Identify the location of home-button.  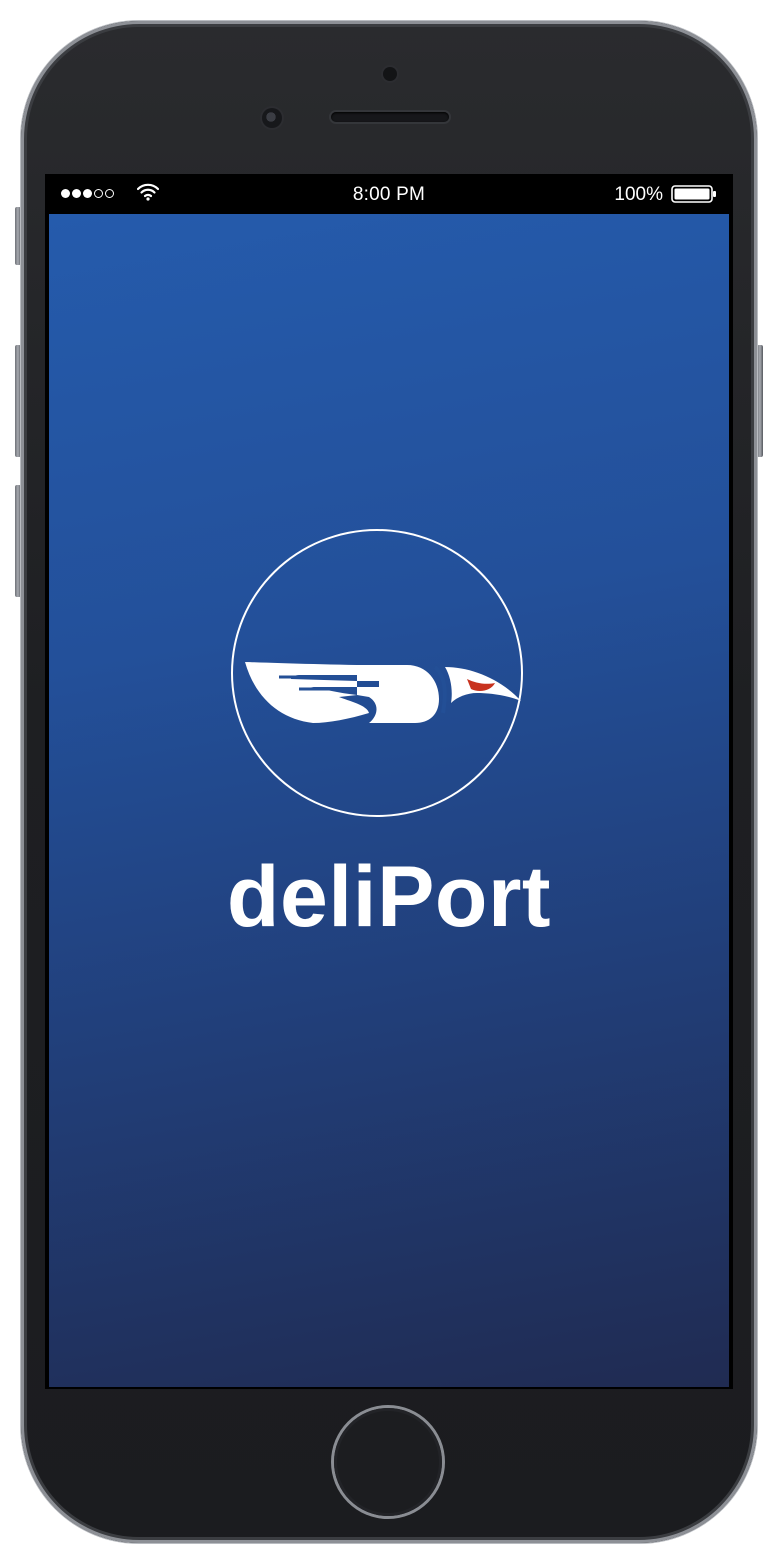
(388, 1462).